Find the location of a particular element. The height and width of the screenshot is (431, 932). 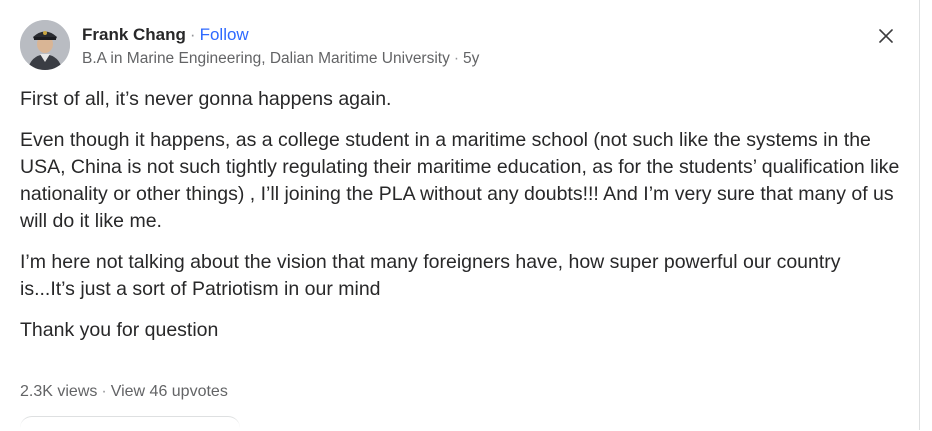

author-line: Frank Chang · Follow is located at coordinates (165, 35).